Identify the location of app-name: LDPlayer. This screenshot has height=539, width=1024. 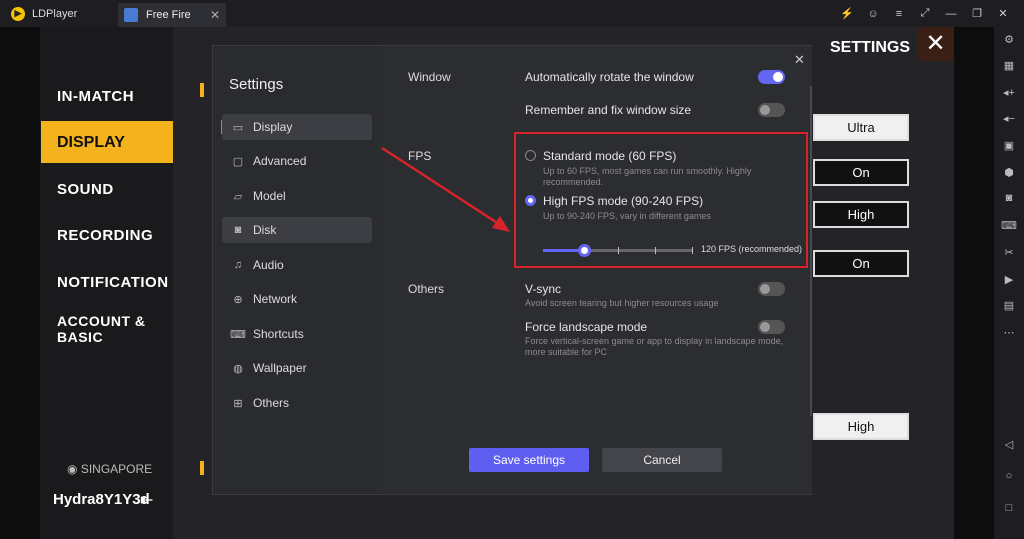
(55, 13).